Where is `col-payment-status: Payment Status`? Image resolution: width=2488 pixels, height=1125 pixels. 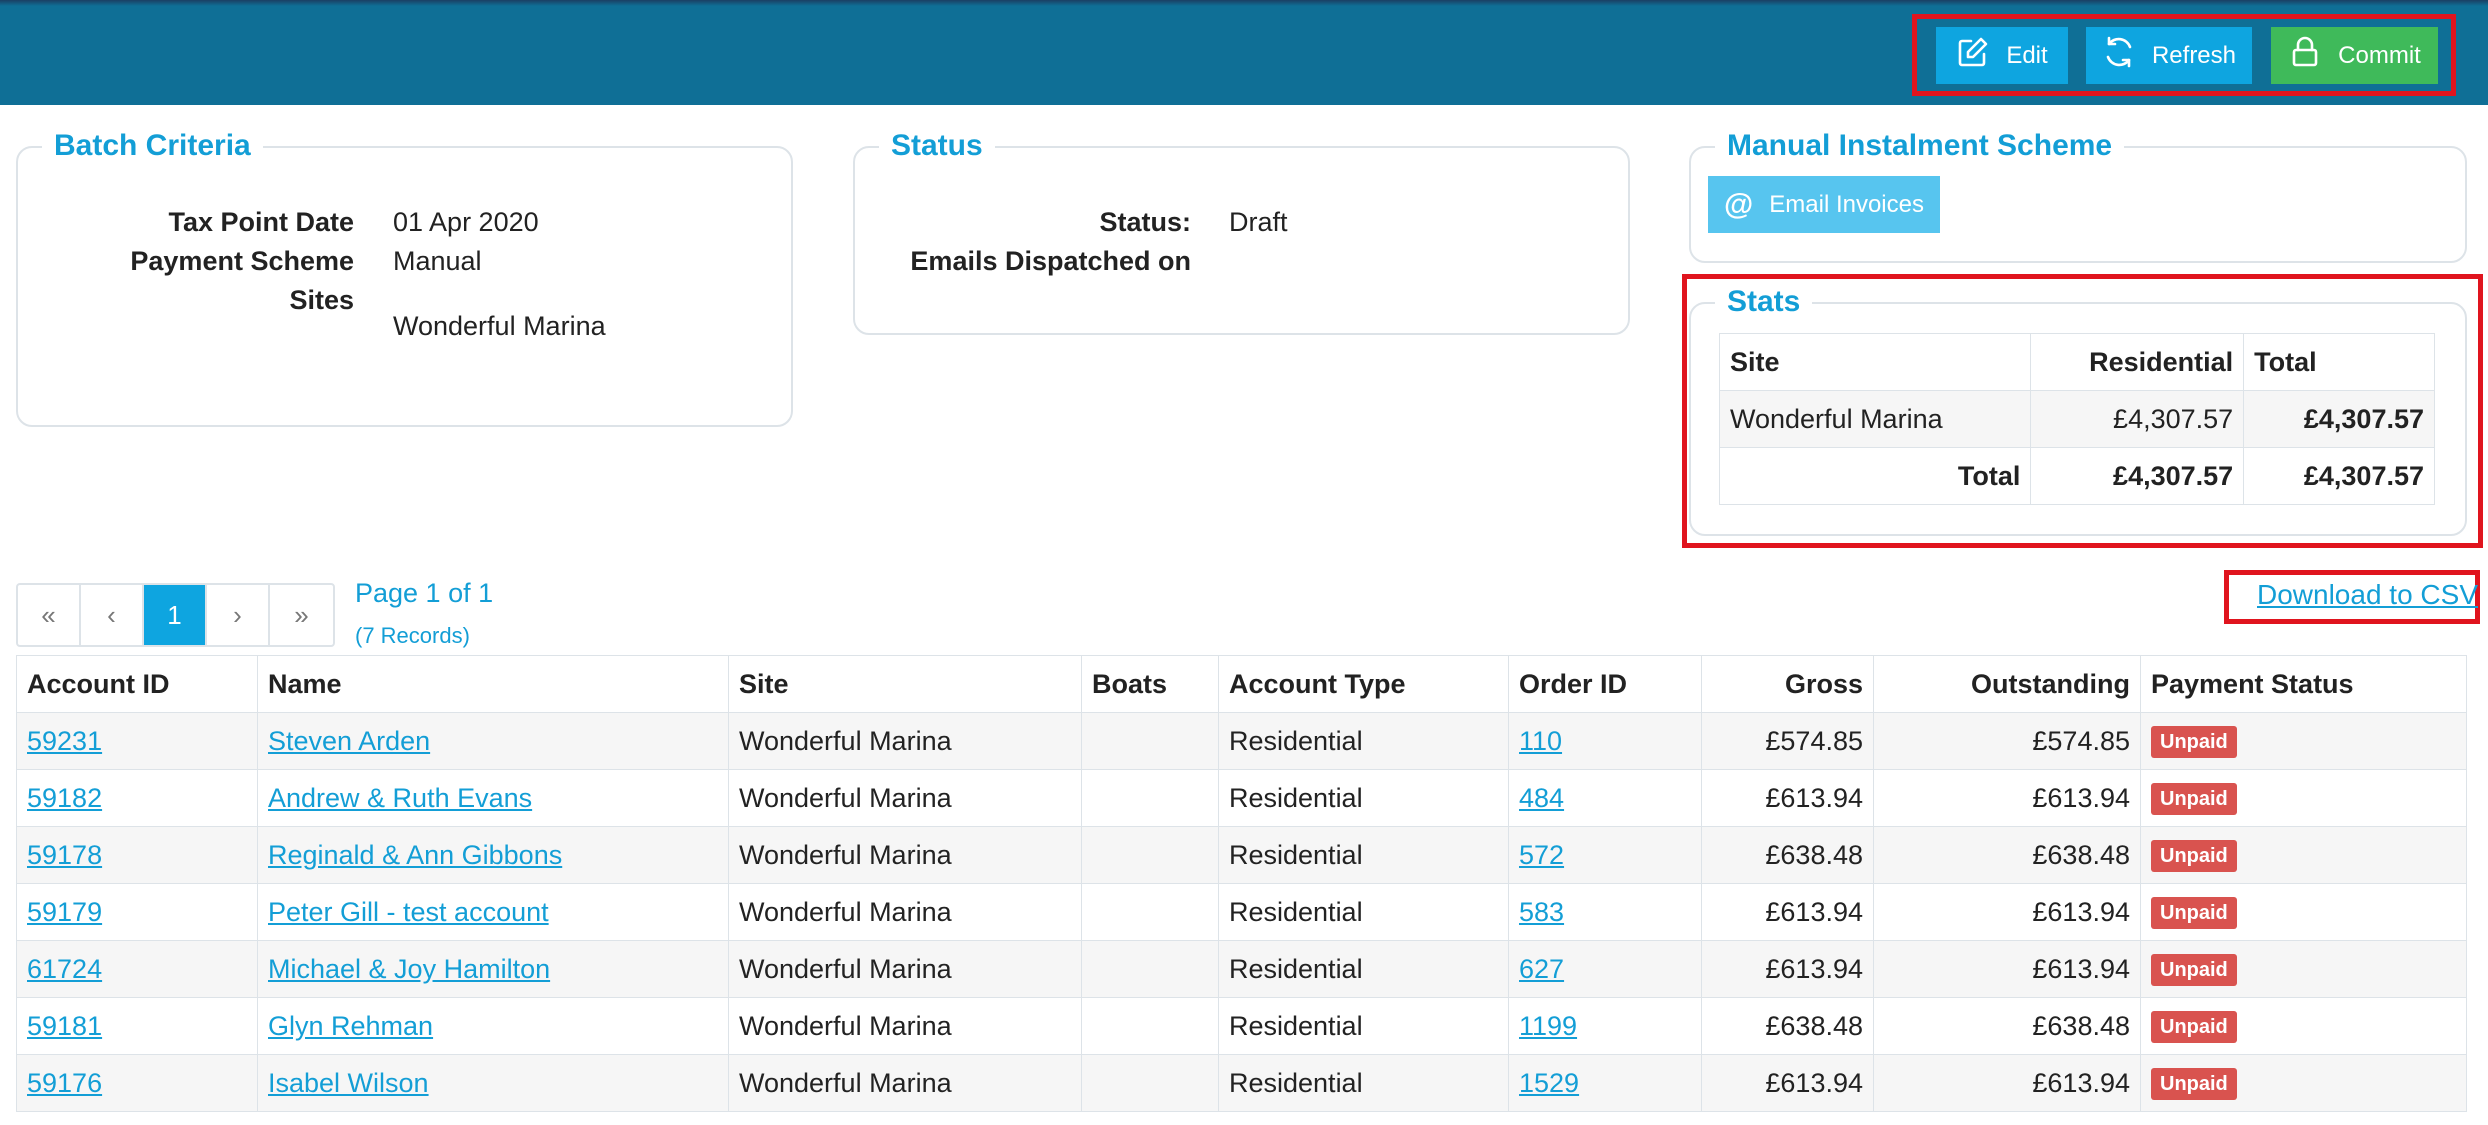 col-payment-status: Payment Status is located at coordinates (2303, 684).